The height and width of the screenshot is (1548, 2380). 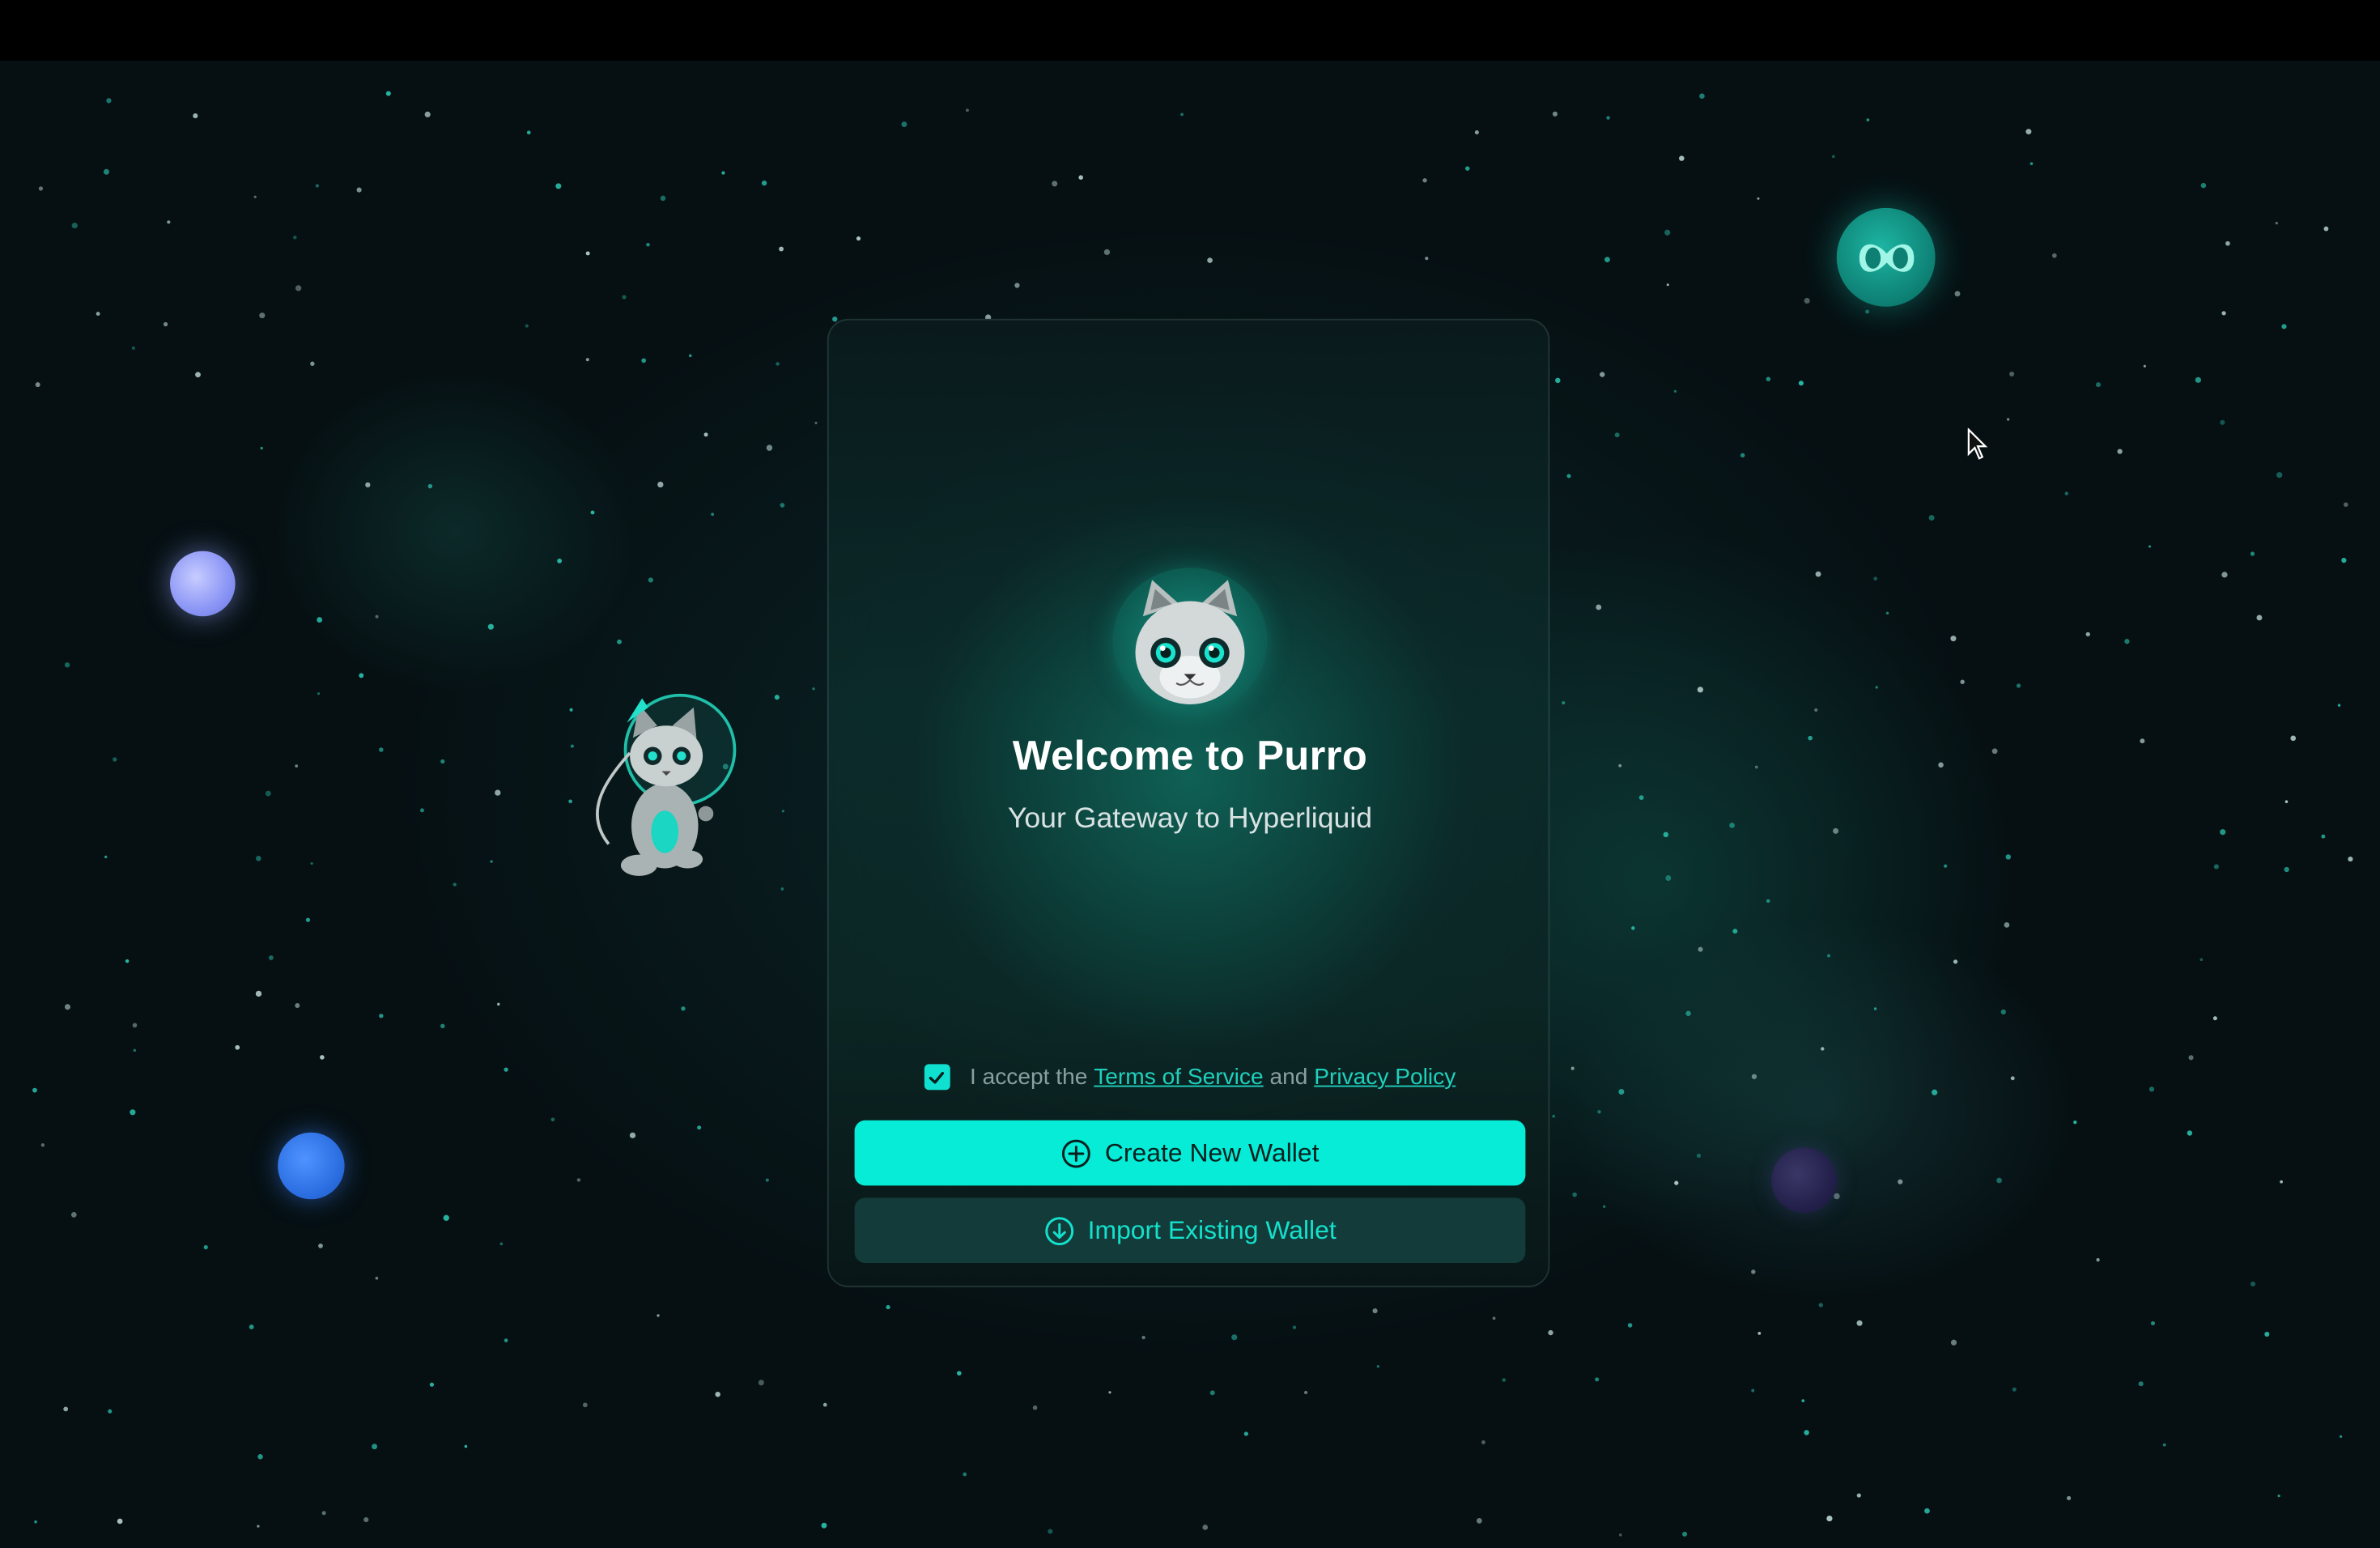 I want to click on mouse-cursor-icon, so click(x=1978, y=444).